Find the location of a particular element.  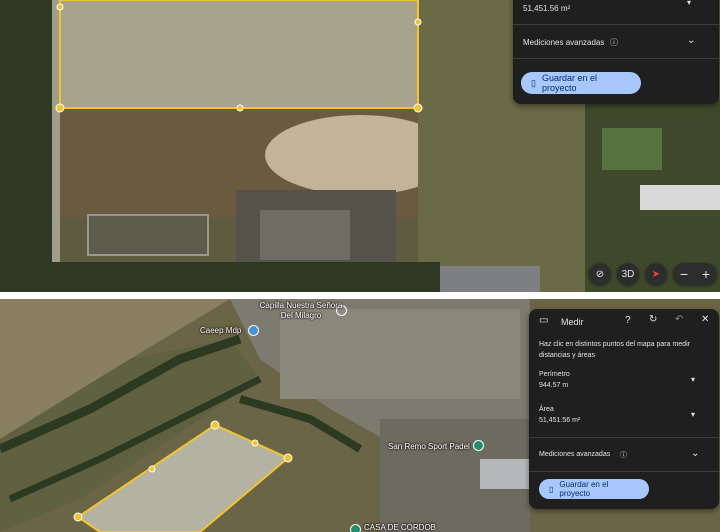

undo-icon: ↶ is located at coordinates (679, 319).